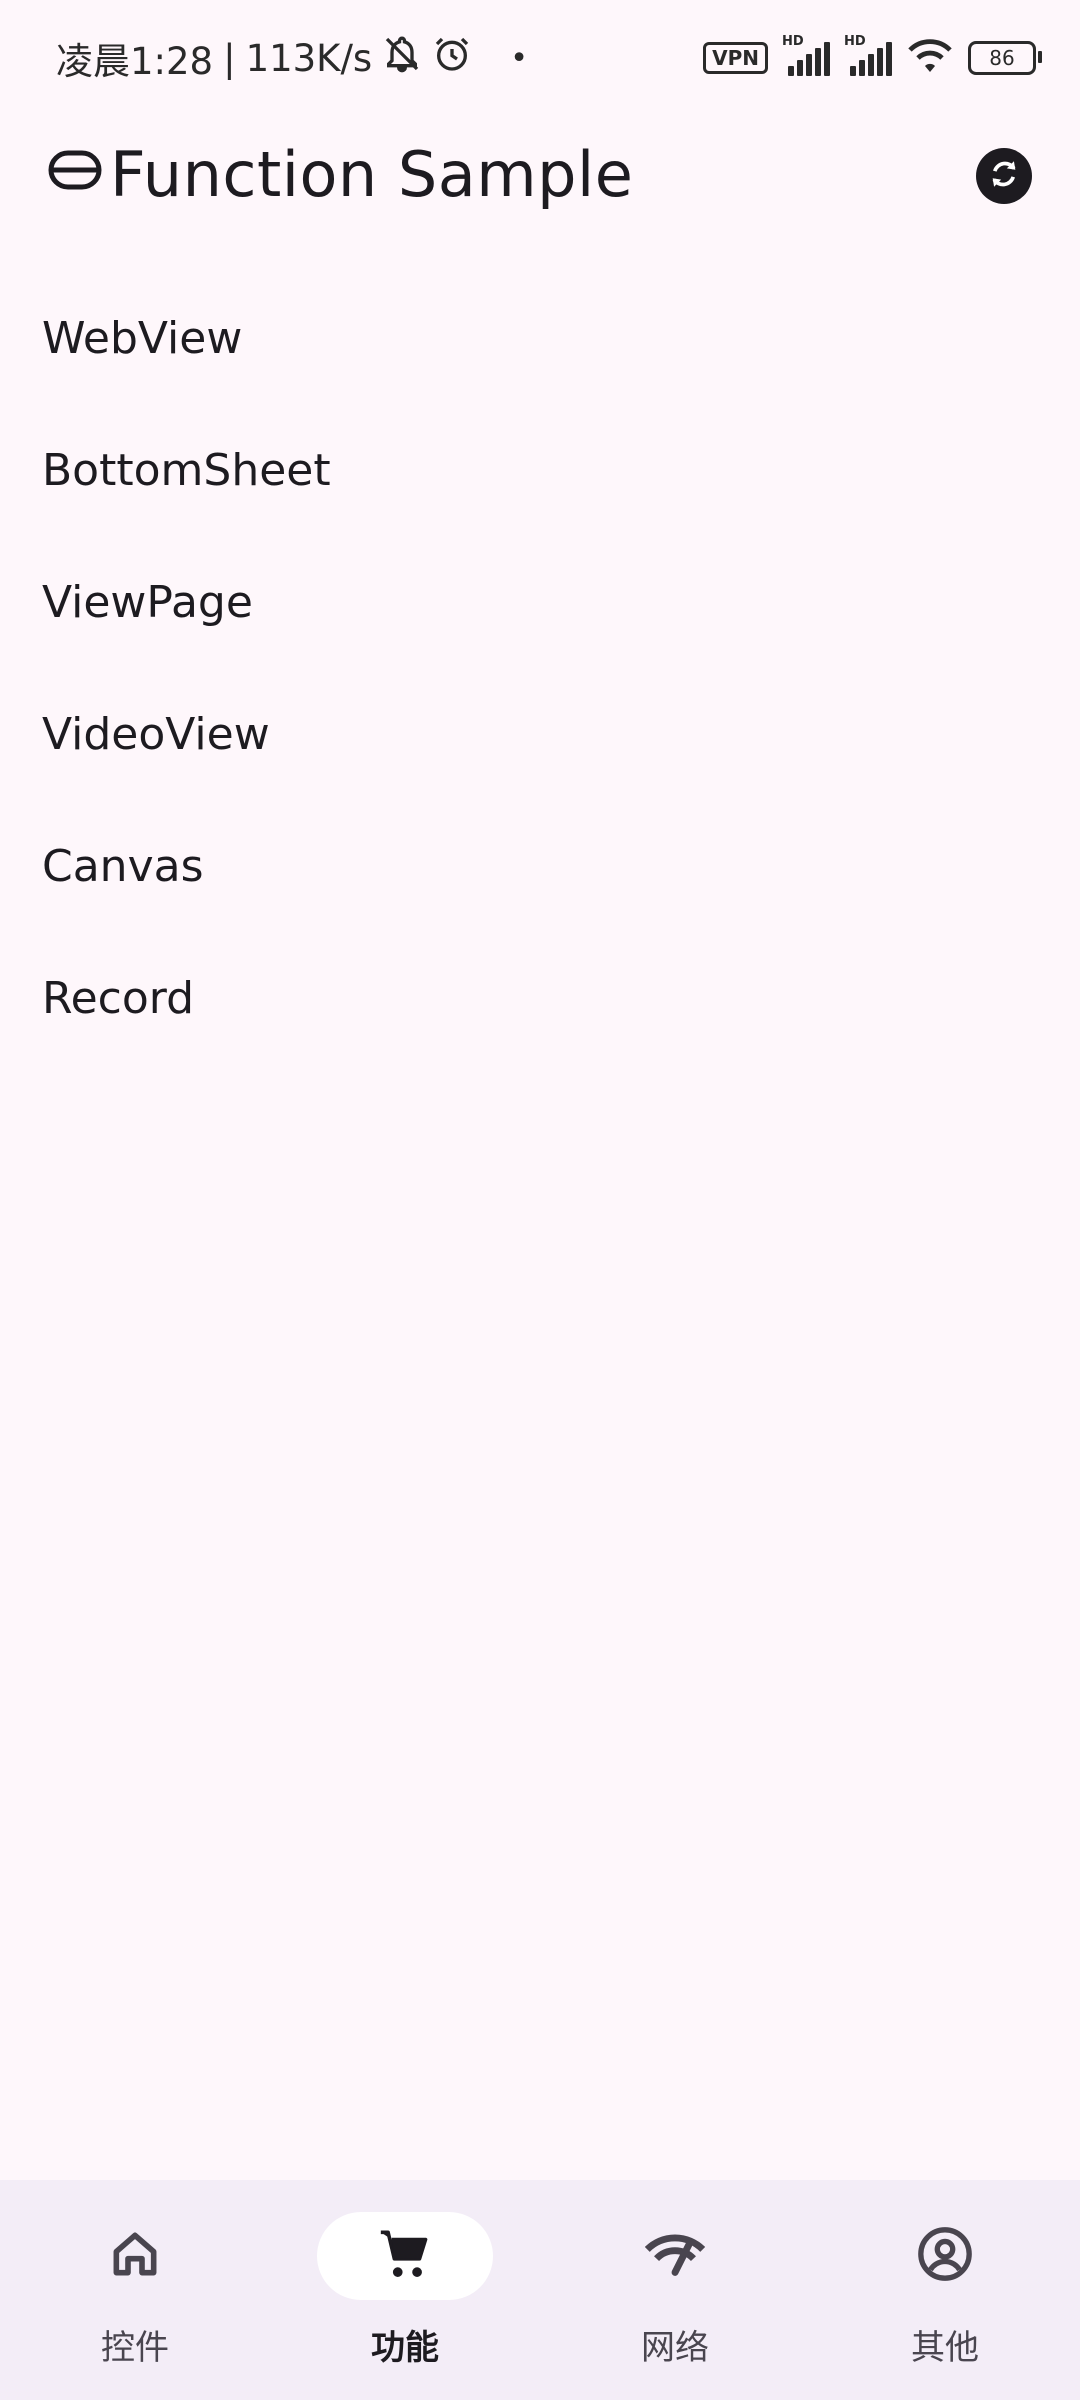 The image size is (1080, 2400). What do you see at coordinates (135, 2348) in the screenshot?
I see `nav-label: 控件` at bounding box center [135, 2348].